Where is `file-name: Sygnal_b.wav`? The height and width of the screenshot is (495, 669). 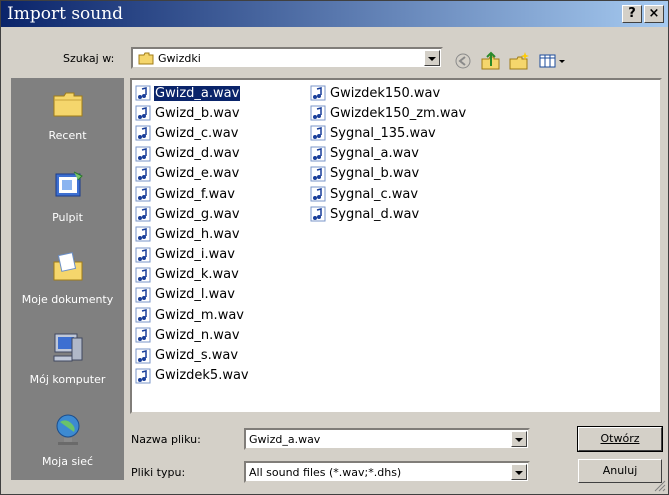
file-name: Sygnal_b.wav is located at coordinates (375, 174).